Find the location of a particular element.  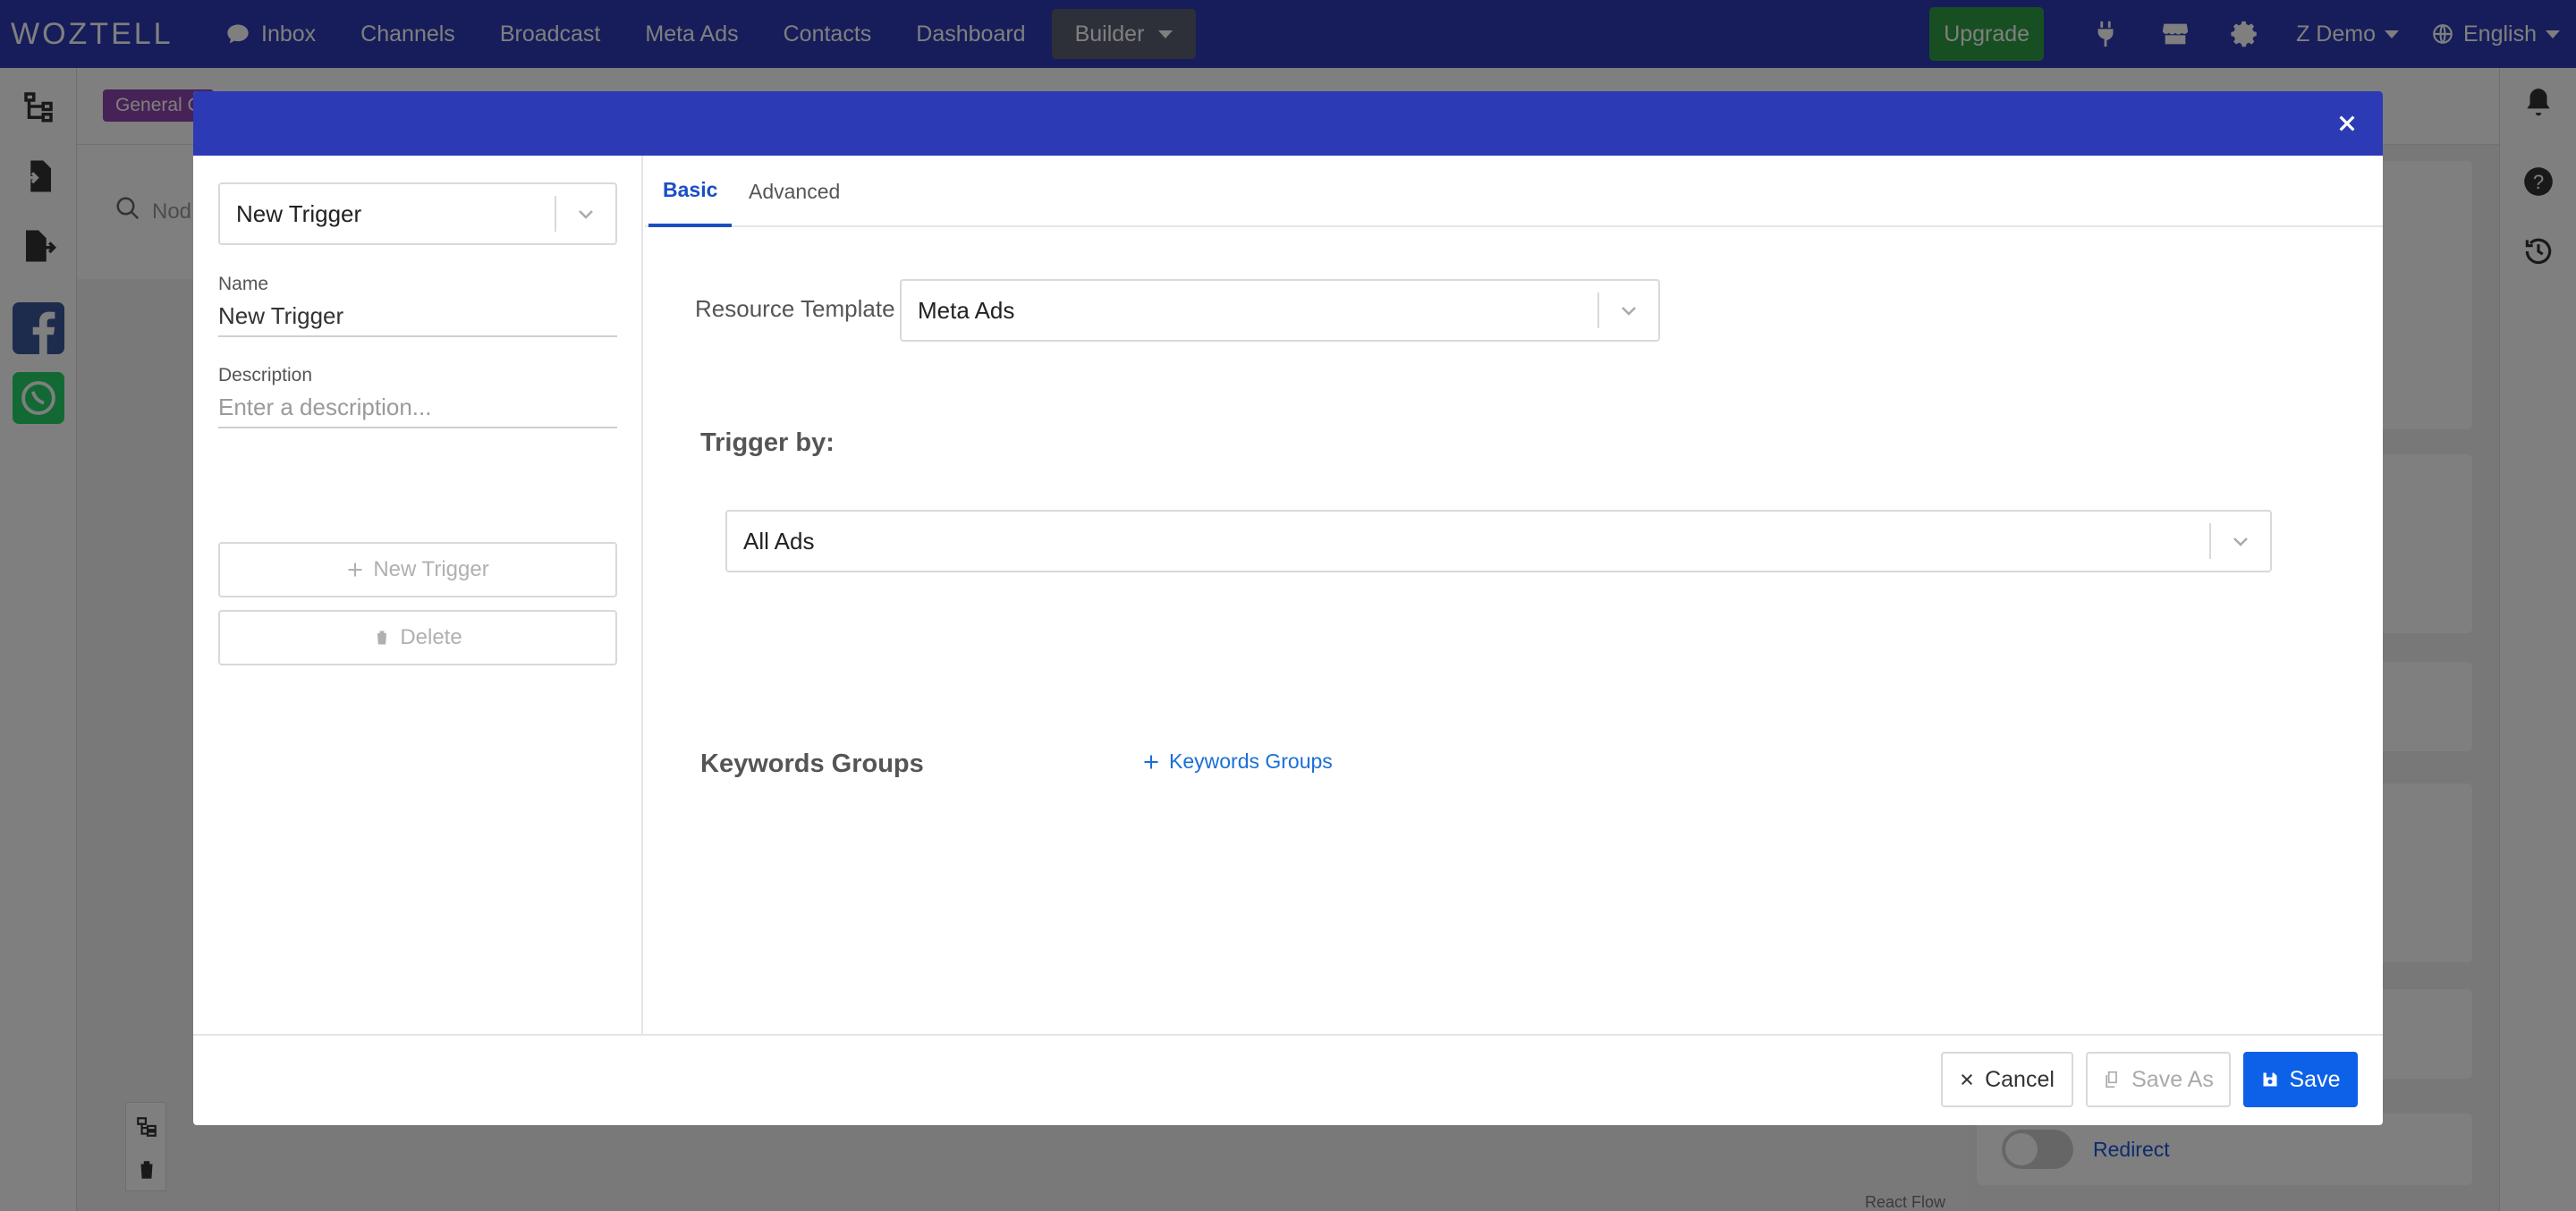

name-label: Name is located at coordinates (243, 284).